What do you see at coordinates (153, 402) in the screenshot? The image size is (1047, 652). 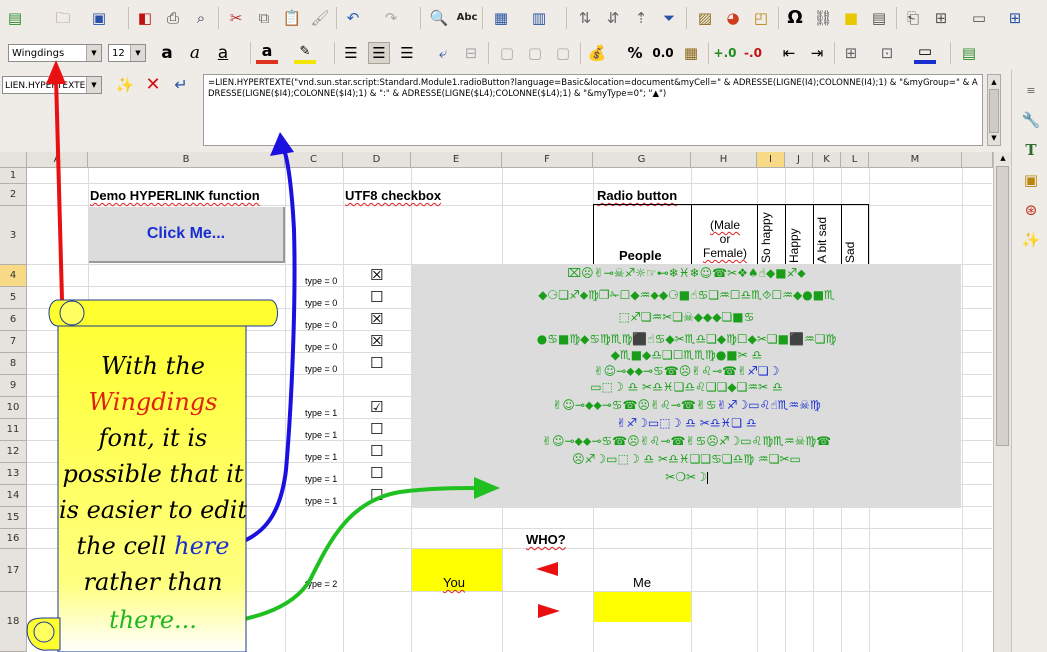 I see `note-line-wingdings: Wingdings` at bounding box center [153, 402].